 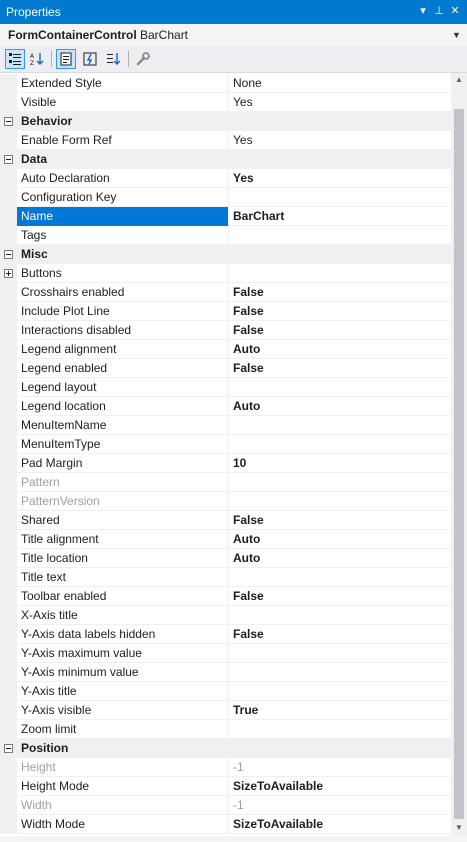 I want to click on property-name: Title alignment, so click(x=122, y=539).